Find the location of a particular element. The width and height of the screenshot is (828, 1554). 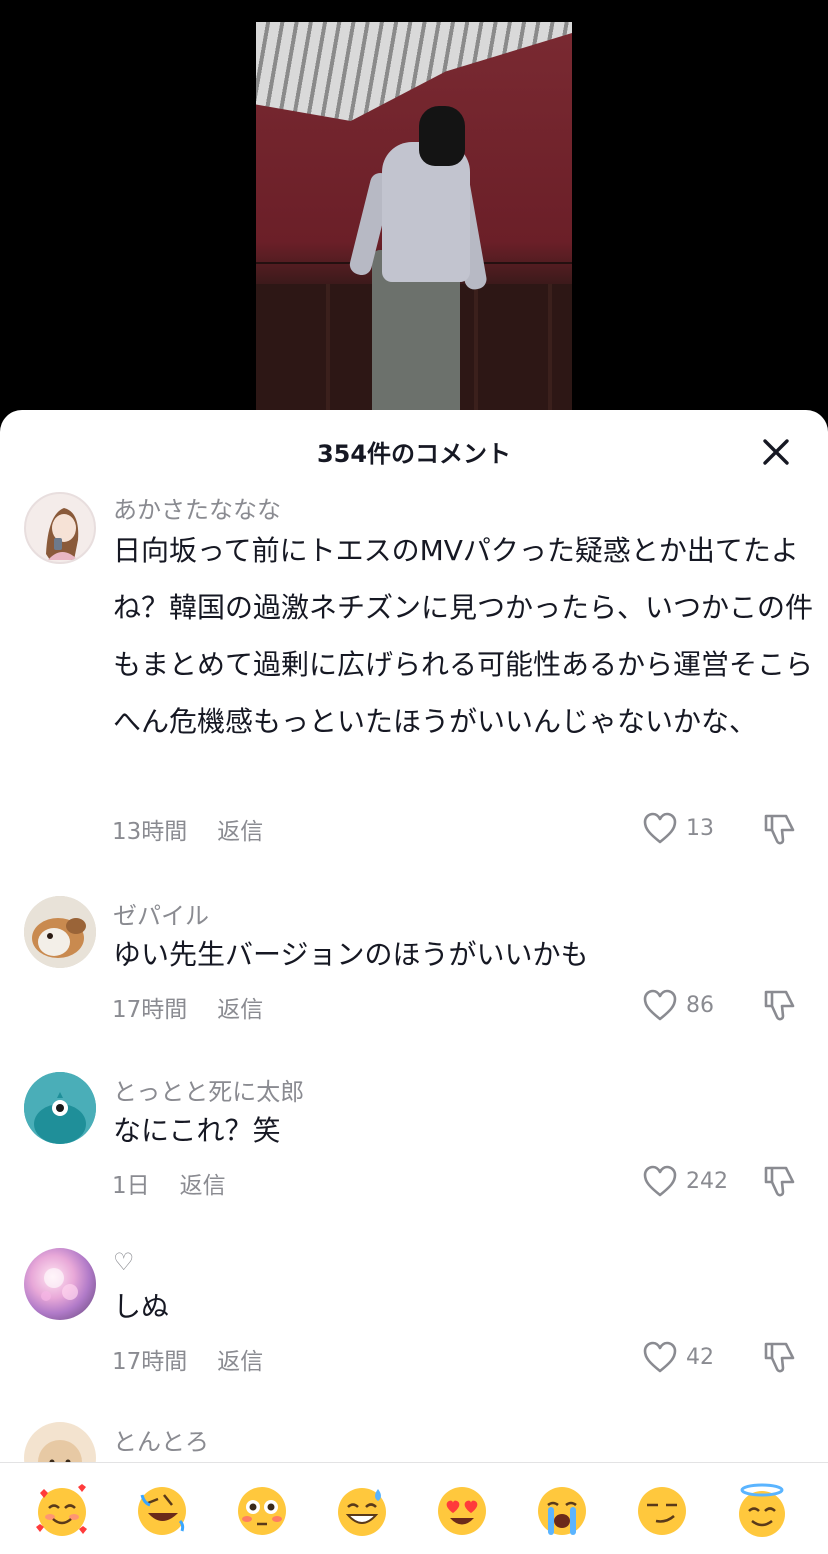

video-person-head is located at coordinates (442, 136).